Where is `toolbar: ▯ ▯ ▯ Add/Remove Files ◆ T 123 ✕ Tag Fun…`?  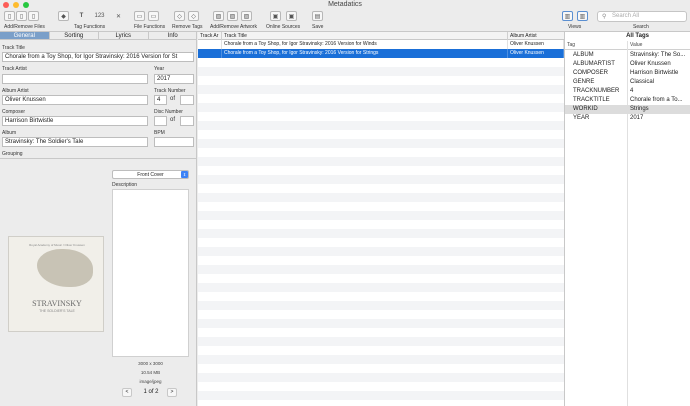
toolbar: ▯ ▯ ▯ Add/Remove Files ◆ T 123 ✕ Tag Fun… is located at coordinates (345, 21).